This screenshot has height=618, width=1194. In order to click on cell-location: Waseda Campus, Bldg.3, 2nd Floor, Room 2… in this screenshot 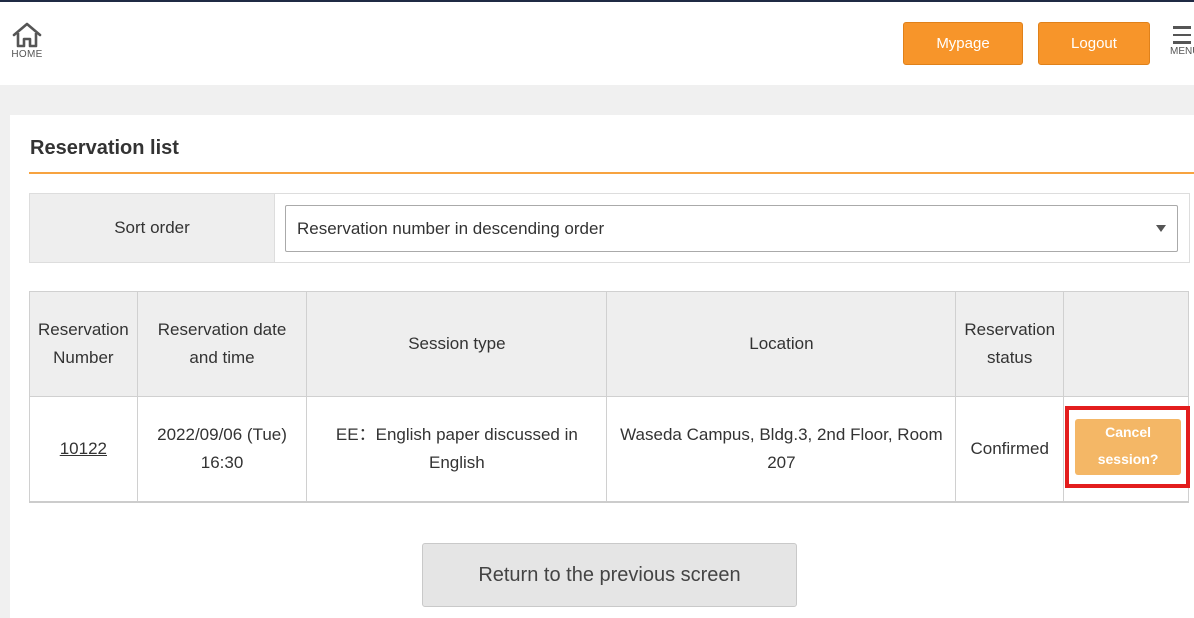, I will do `click(781, 449)`.